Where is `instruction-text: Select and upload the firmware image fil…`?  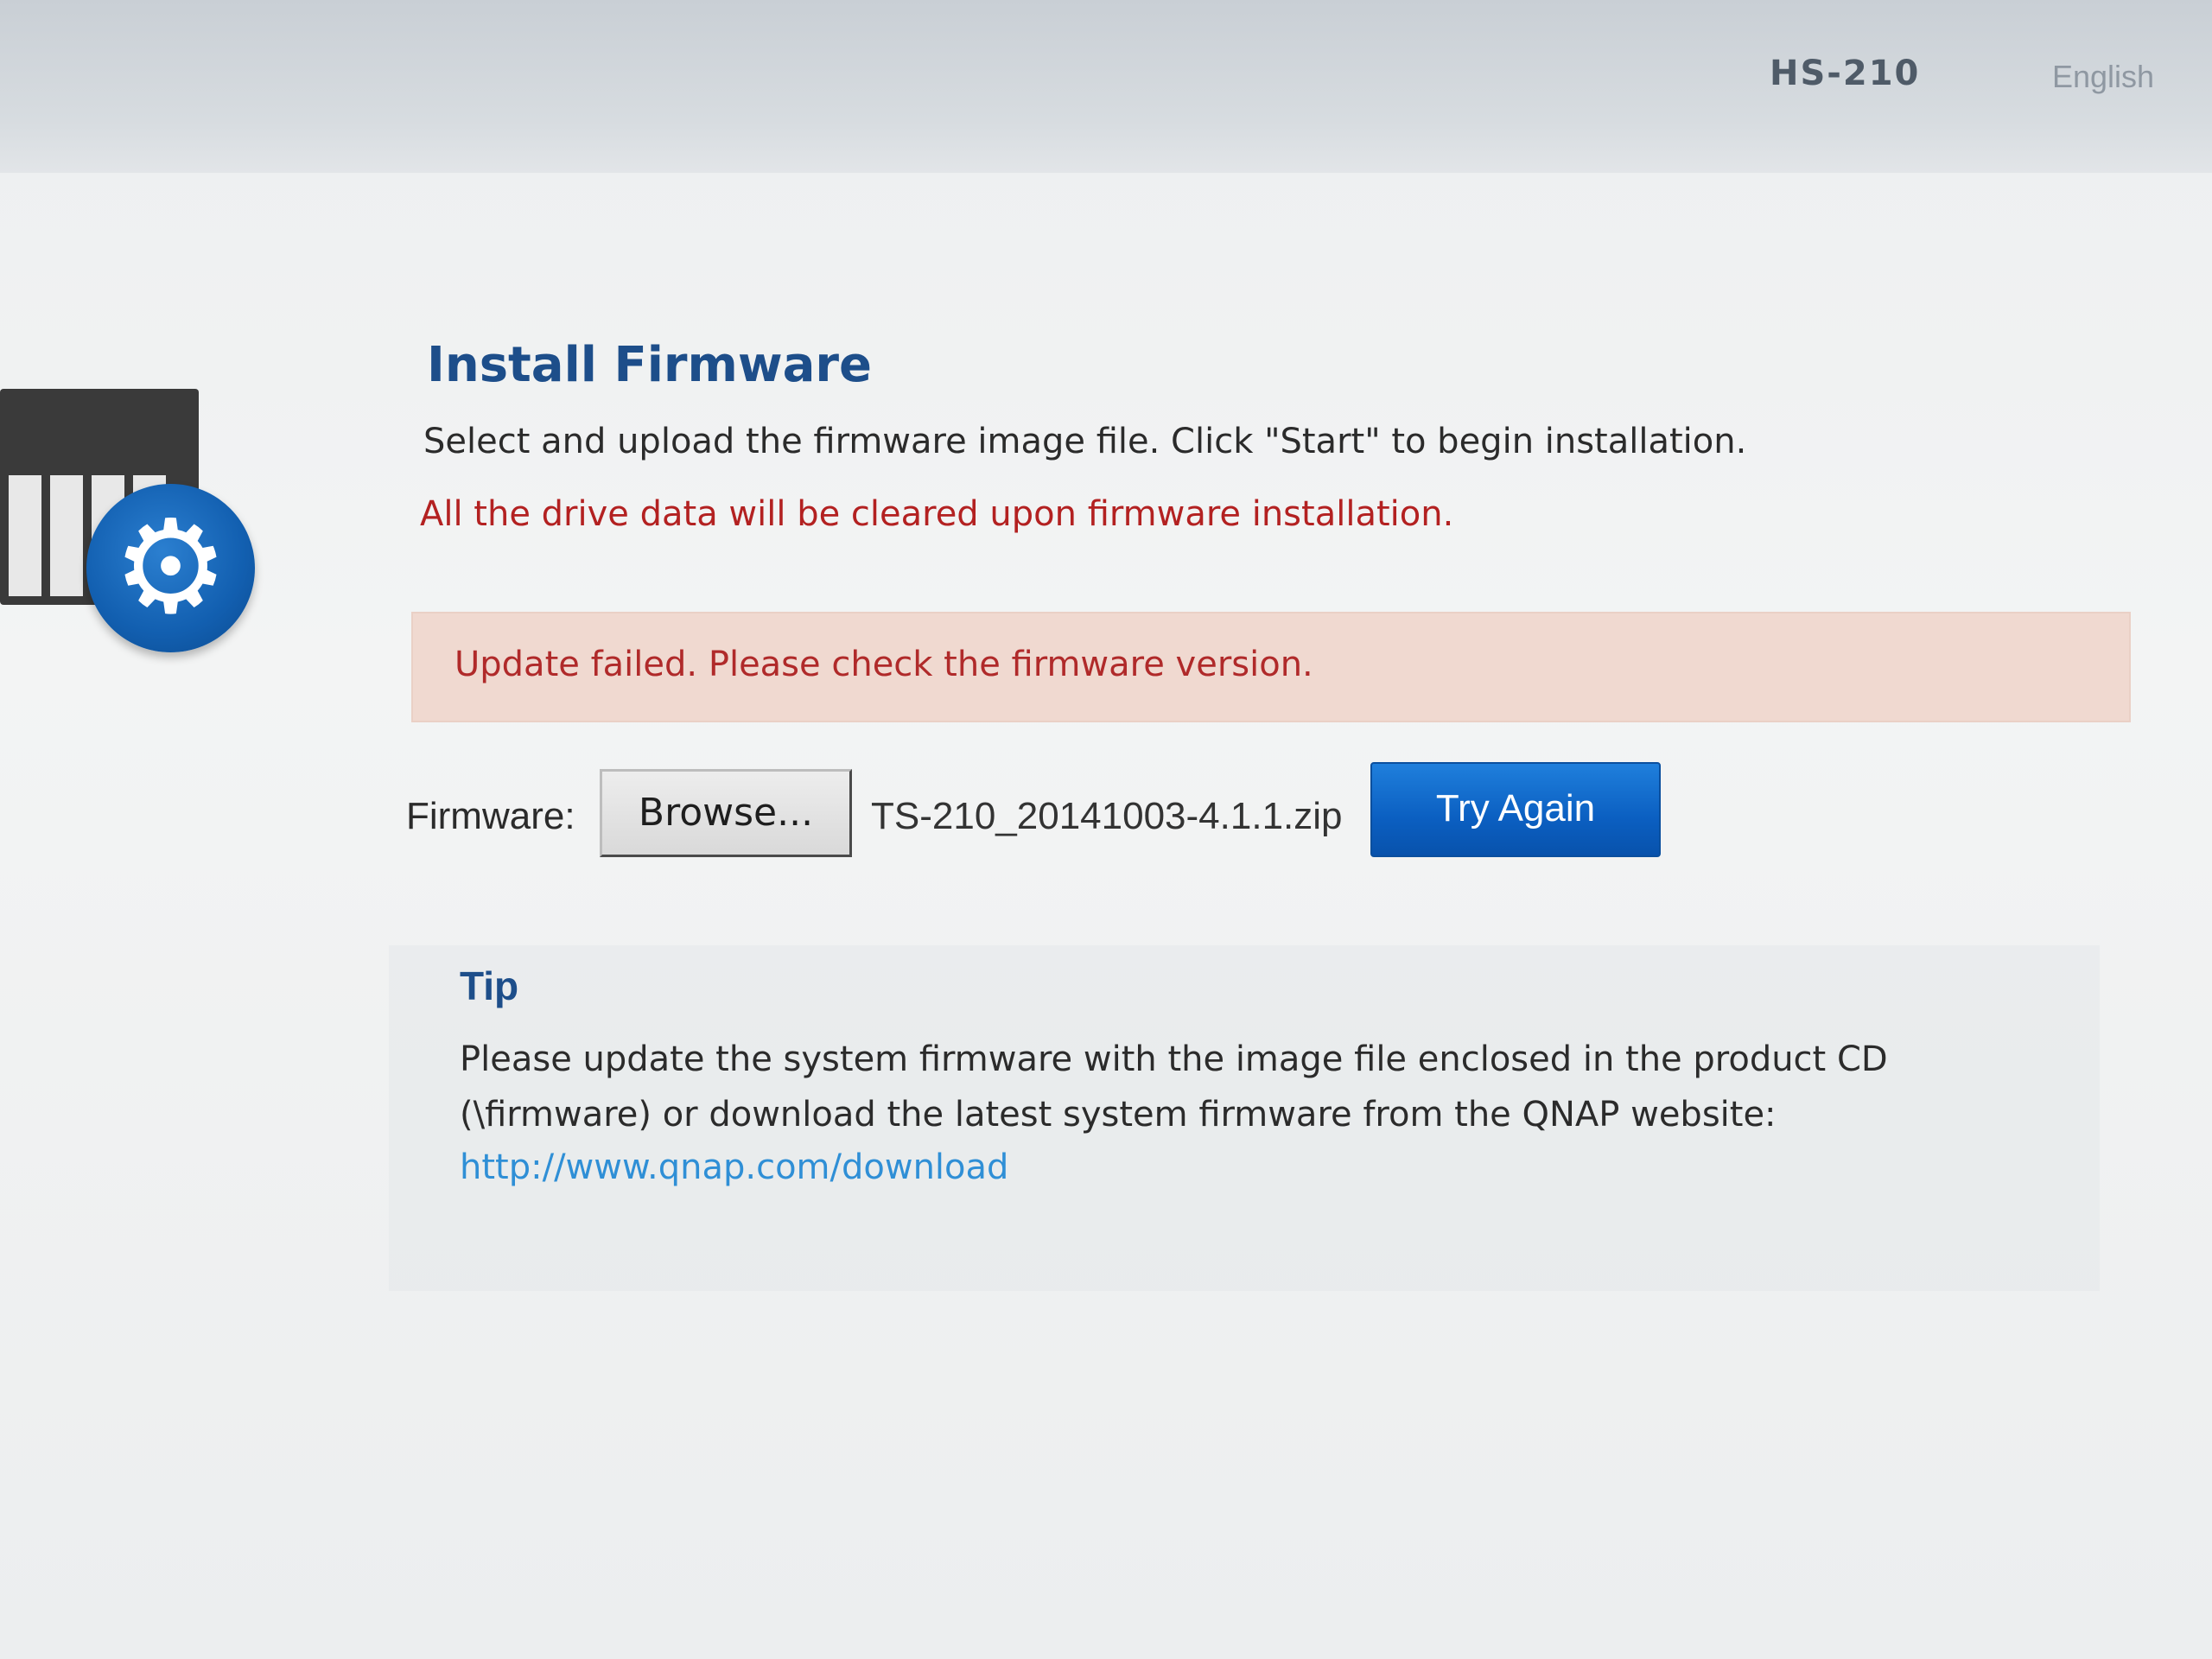
instruction-text: Select and upload the firmware image fil… is located at coordinates (1085, 441).